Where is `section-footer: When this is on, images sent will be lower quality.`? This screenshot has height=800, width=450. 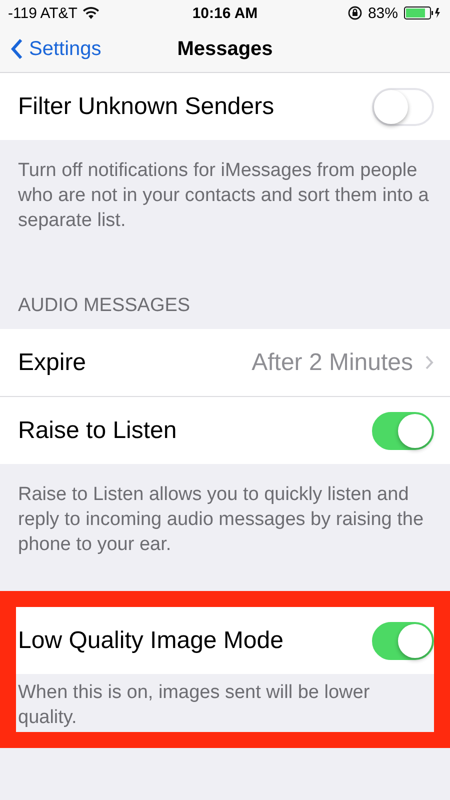
section-footer: When this is on, images sent will be lower quality. is located at coordinates (225, 703).